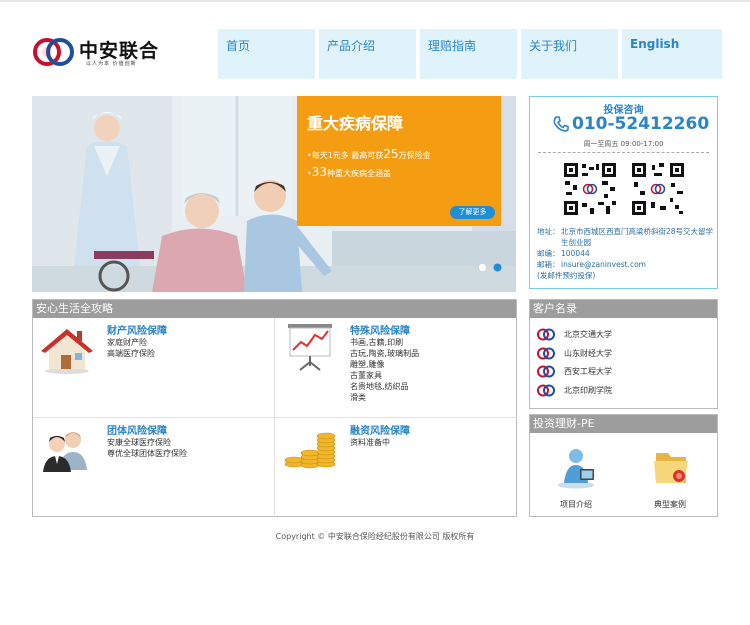  I want to click on list-item: 北京交通大学, so click(574, 334).